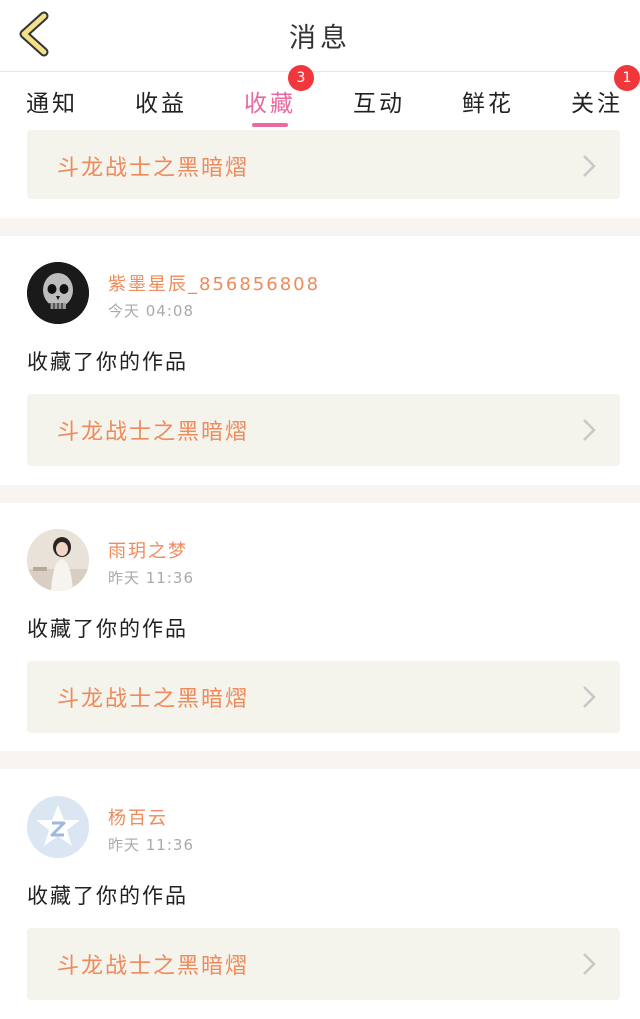  I want to click on tab-bar: 通知 收益 收藏 互动 鲜花 关注 3 1, so click(320, 98).